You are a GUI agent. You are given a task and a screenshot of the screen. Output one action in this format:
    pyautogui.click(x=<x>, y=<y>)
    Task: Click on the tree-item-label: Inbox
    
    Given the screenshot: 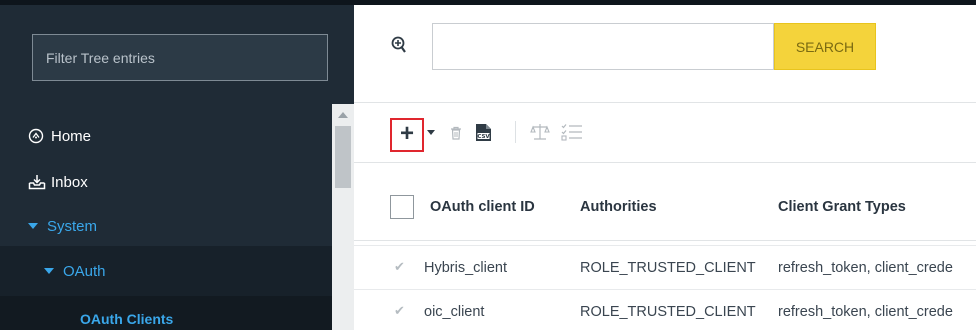 What is the action you would take?
    pyautogui.click(x=69, y=182)
    